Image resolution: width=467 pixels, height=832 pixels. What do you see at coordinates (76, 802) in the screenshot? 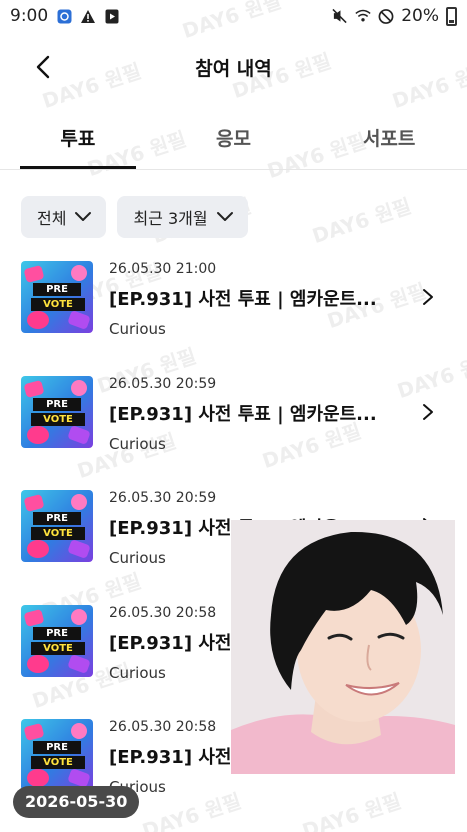
I see `date-badge: 2026-05-30` at bounding box center [76, 802].